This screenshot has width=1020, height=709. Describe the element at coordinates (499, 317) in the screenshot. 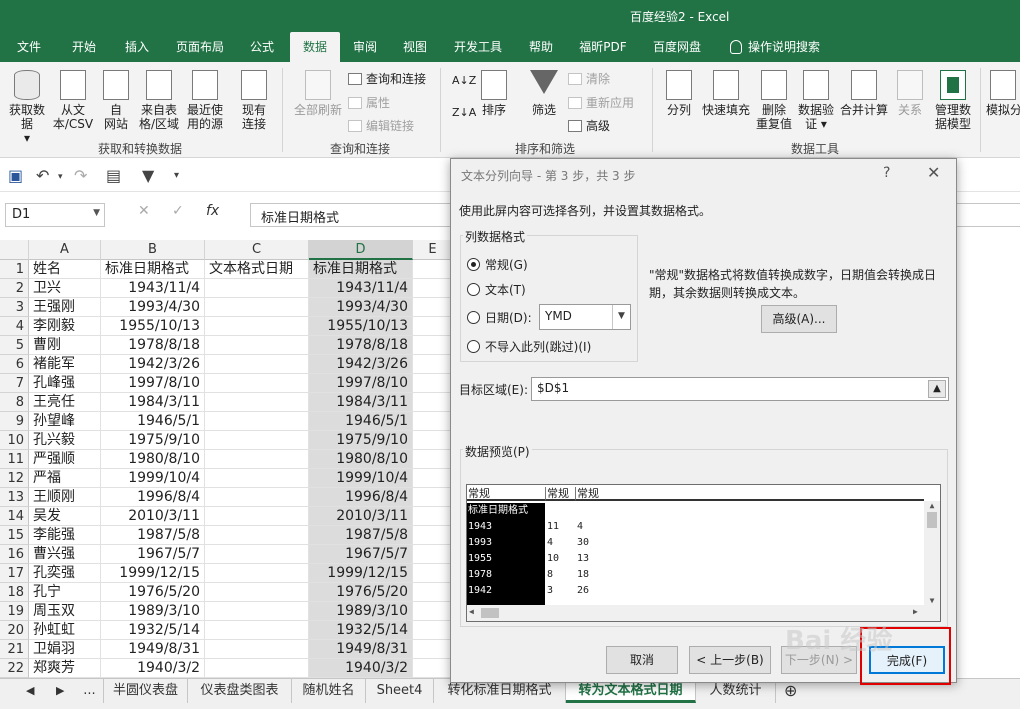

I see `radio-date: 日期(D):` at that location.